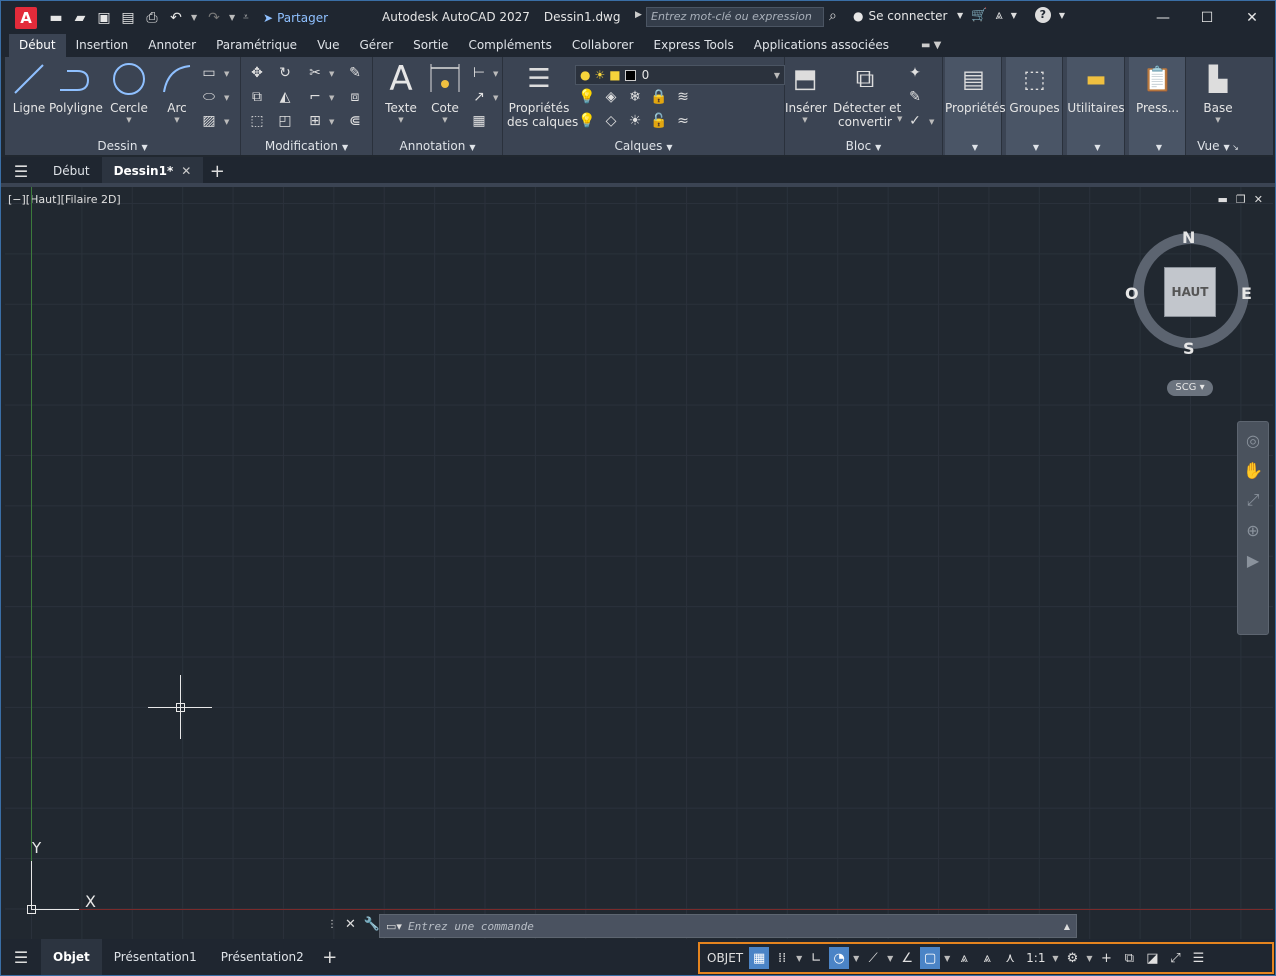 Image resolution: width=1276 pixels, height=976 pixels. Describe the element at coordinates (1253, 470) in the screenshot. I see `pan-hand-icon: ✋` at that location.